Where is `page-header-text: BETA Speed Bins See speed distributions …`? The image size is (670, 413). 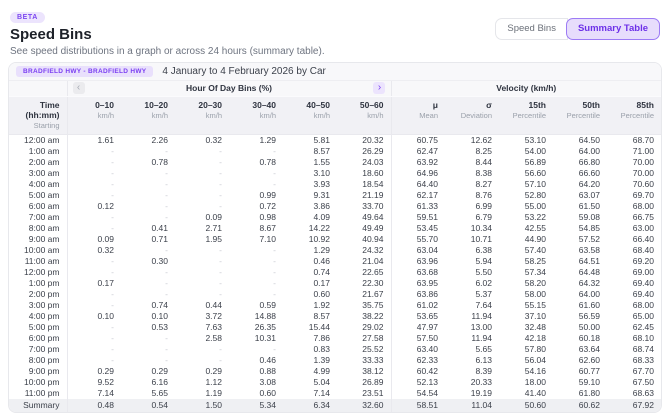 page-header-text: BETA Speed Bins See speed distributions … is located at coordinates (167, 31).